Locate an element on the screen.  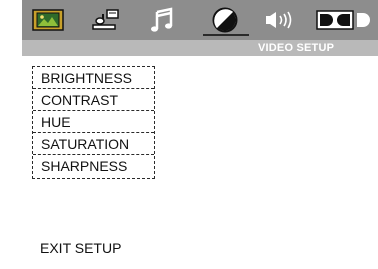
tab-dolby-setup is located at coordinates (345, 20).